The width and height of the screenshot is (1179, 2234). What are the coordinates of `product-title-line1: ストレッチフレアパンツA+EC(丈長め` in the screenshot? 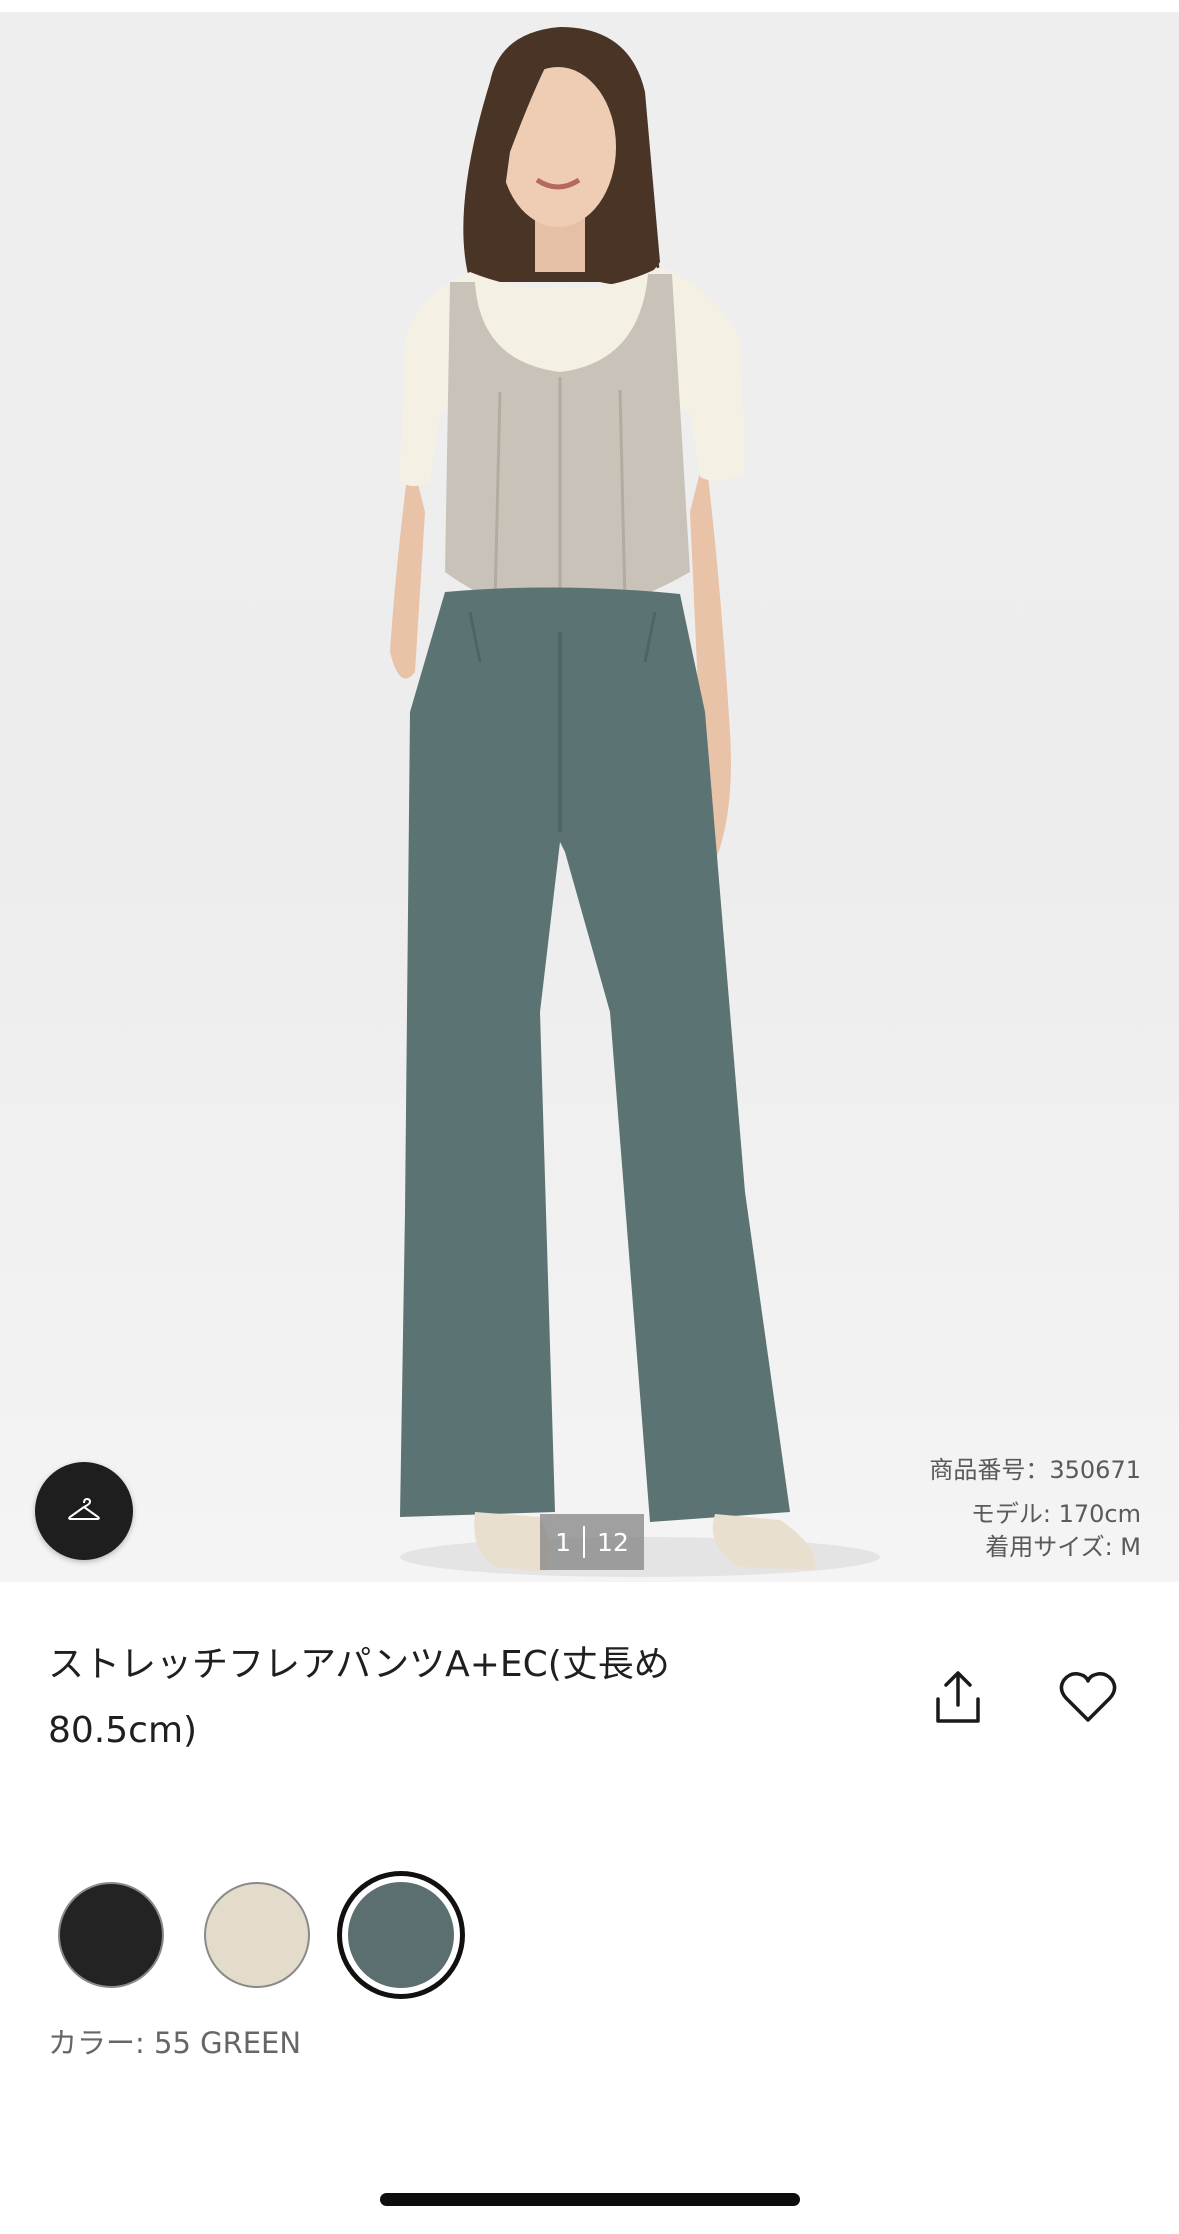 It's located at (359, 1664).